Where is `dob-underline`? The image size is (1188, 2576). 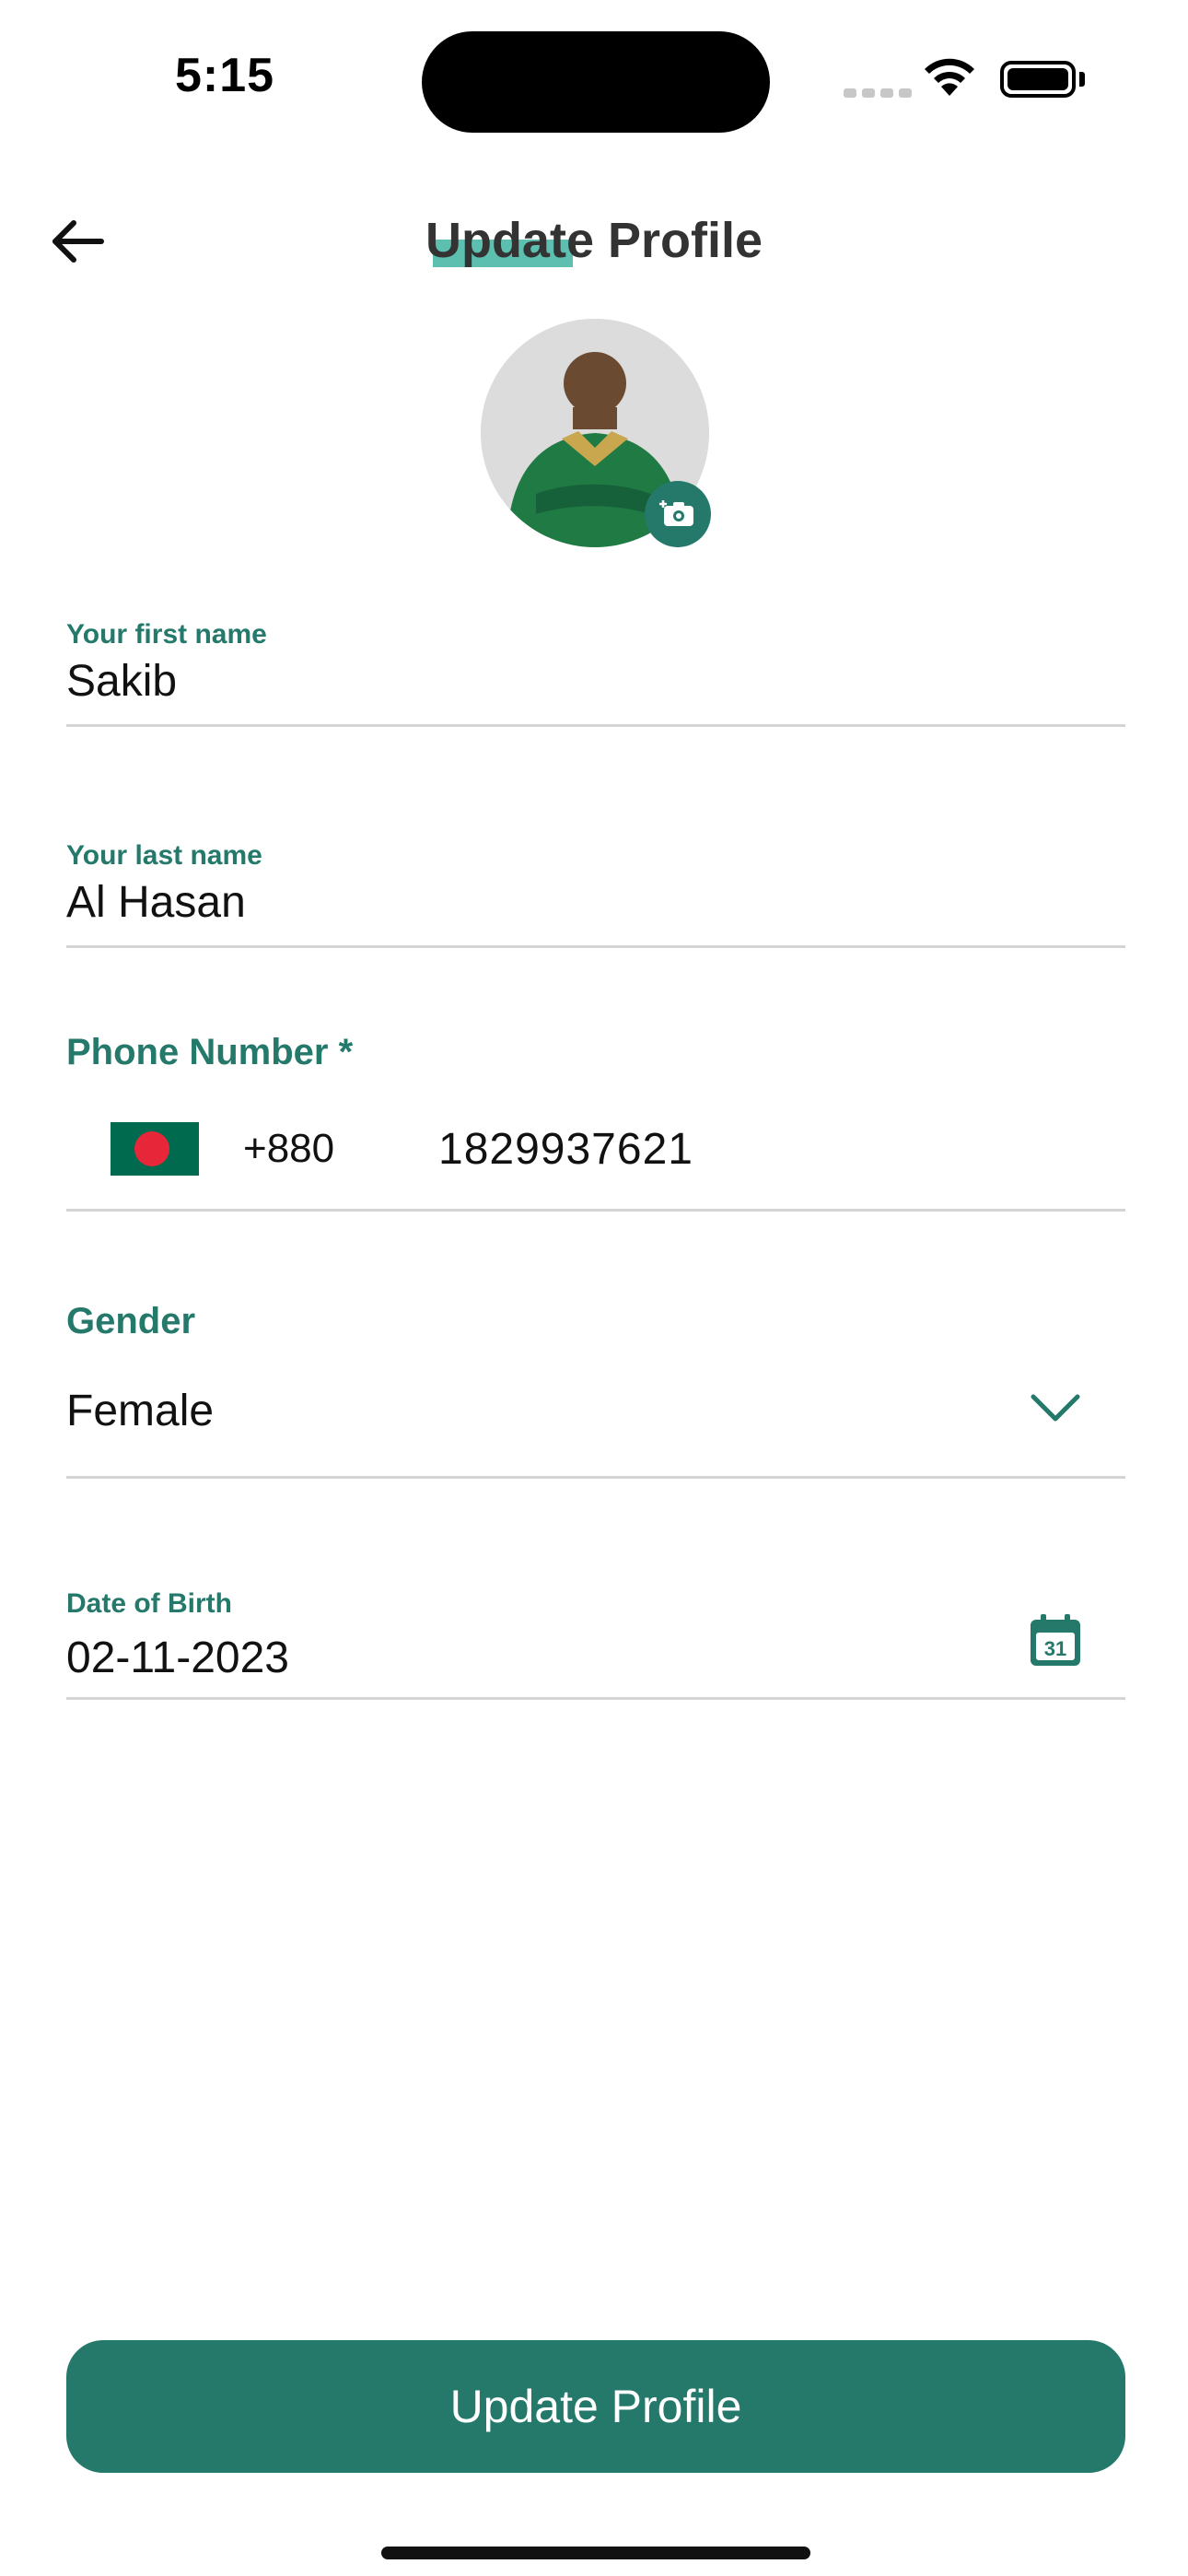 dob-underline is located at coordinates (595, 1698).